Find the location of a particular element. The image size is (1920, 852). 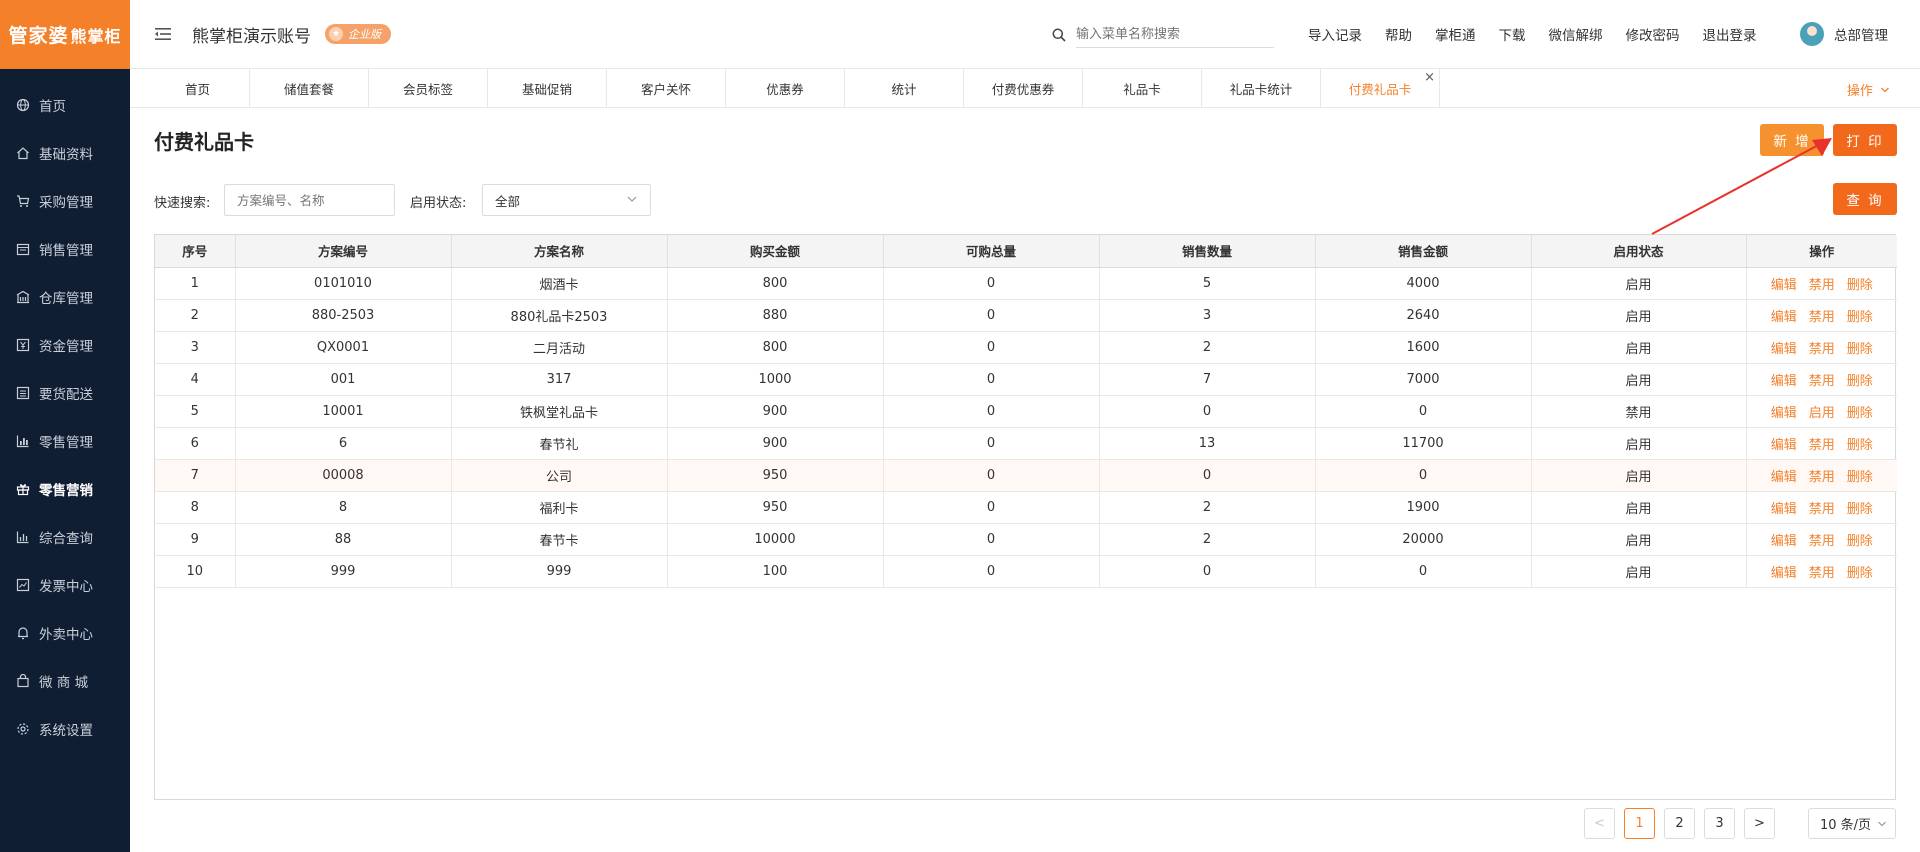

sidebar-item-0: 首页 is located at coordinates (65, 105).